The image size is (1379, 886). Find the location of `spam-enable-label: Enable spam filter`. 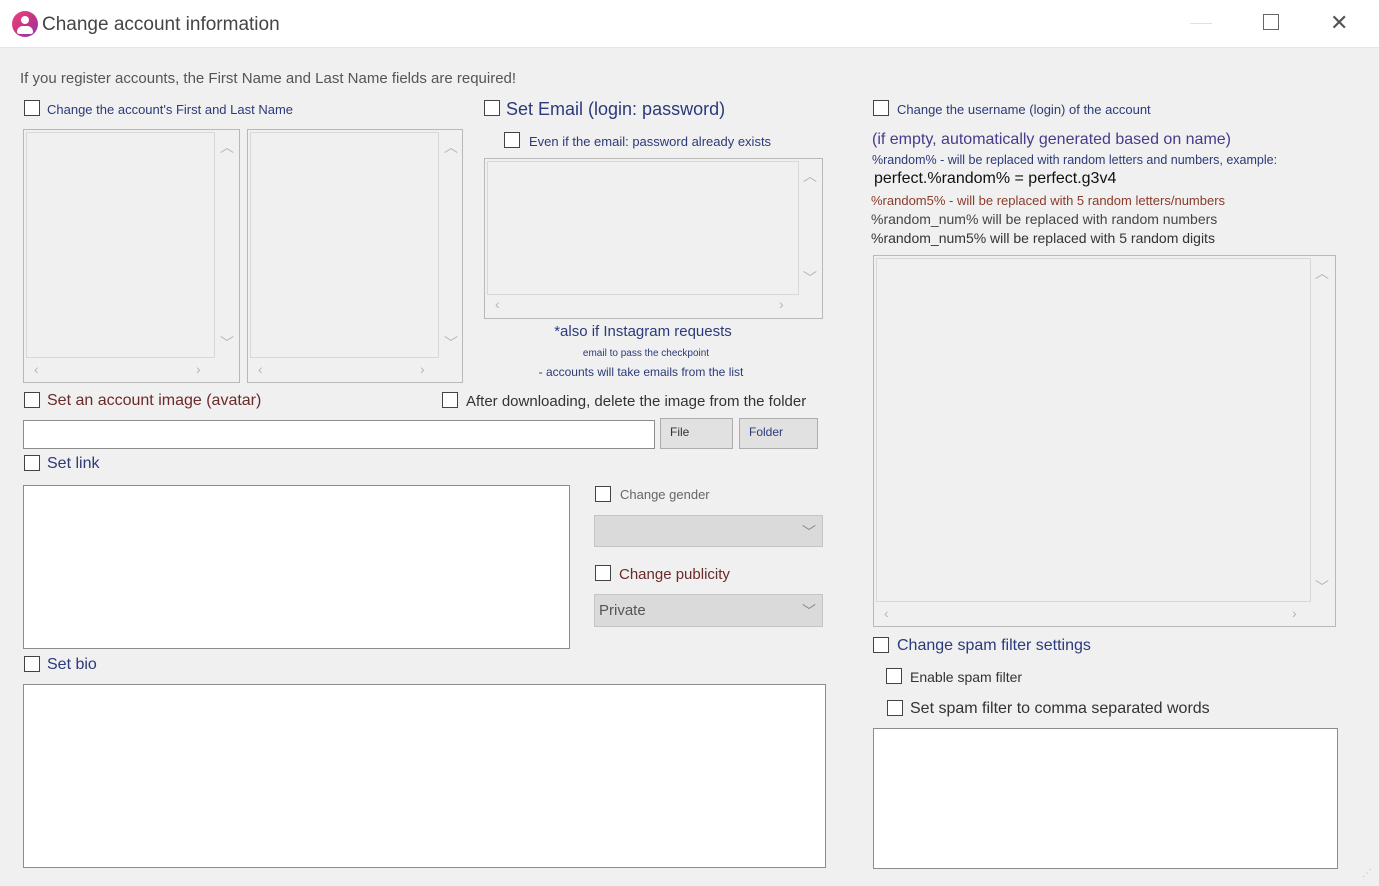

spam-enable-label: Enable spam filter is located at coordinates (966, 677).